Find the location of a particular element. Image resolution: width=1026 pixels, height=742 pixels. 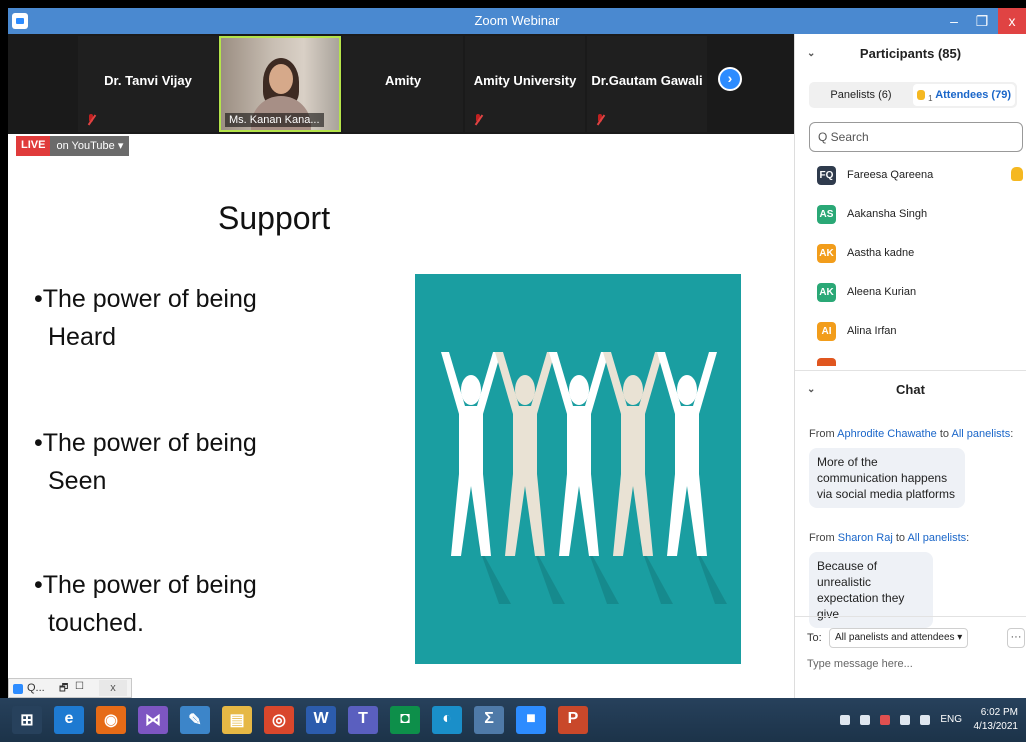

window-title-bar: Zoom Webinar – ❐ x is located at coordinates (517, 21).